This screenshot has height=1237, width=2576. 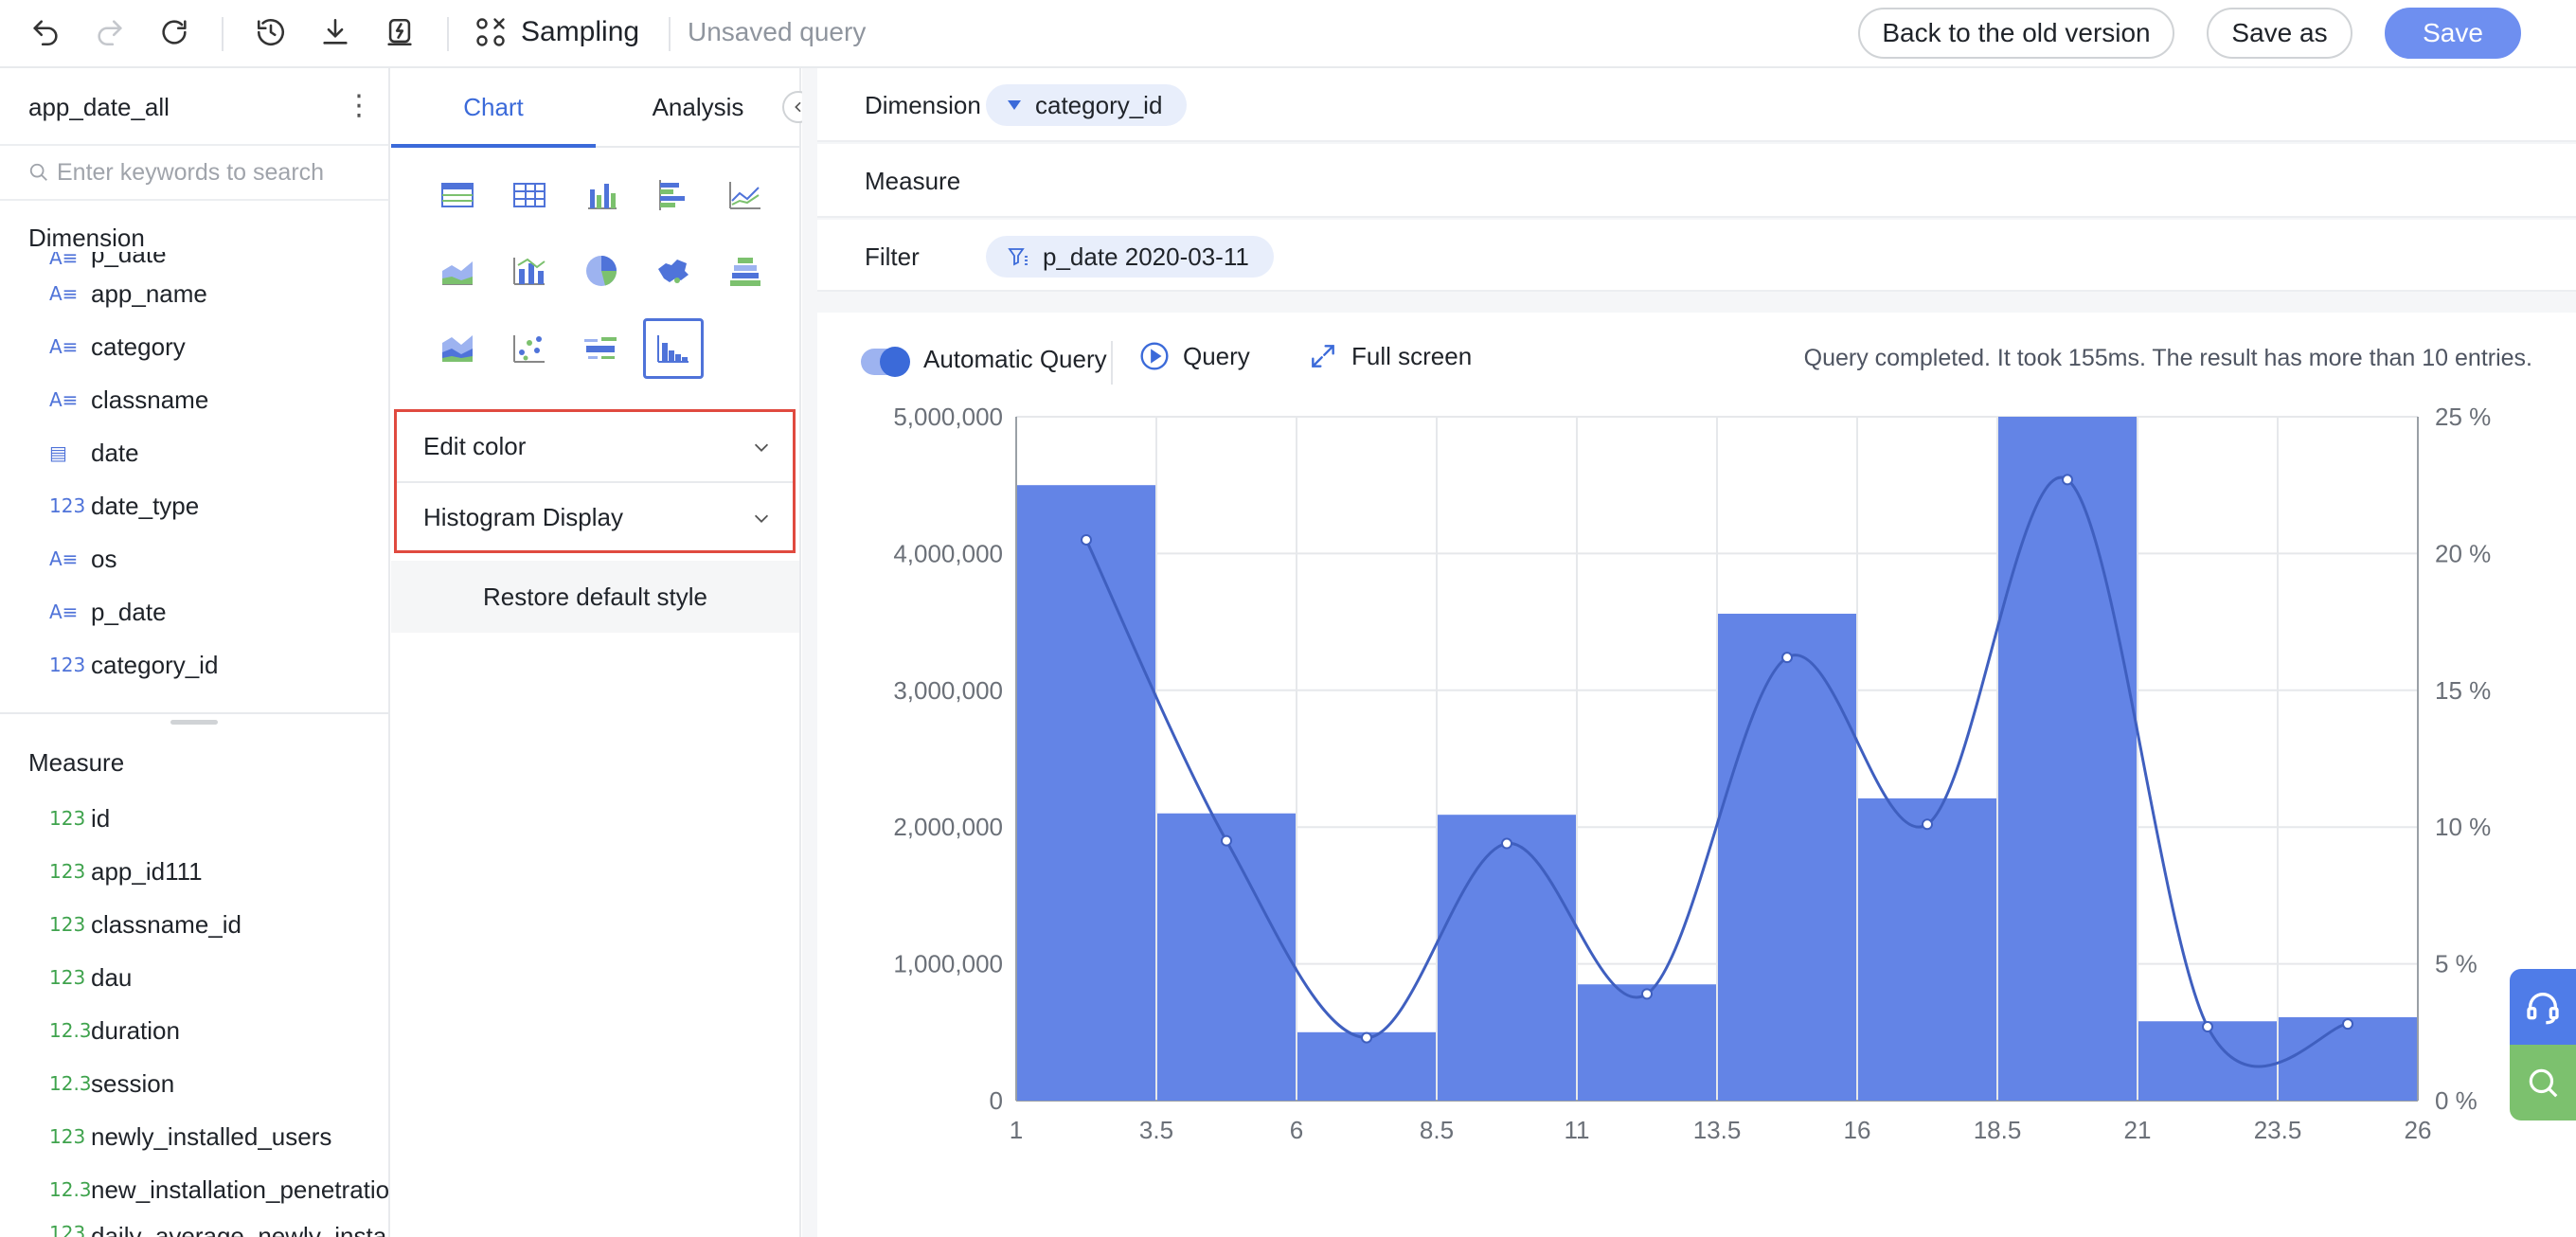 I want to click on dataset-name: app_date_all, so click(x=99, y=108).